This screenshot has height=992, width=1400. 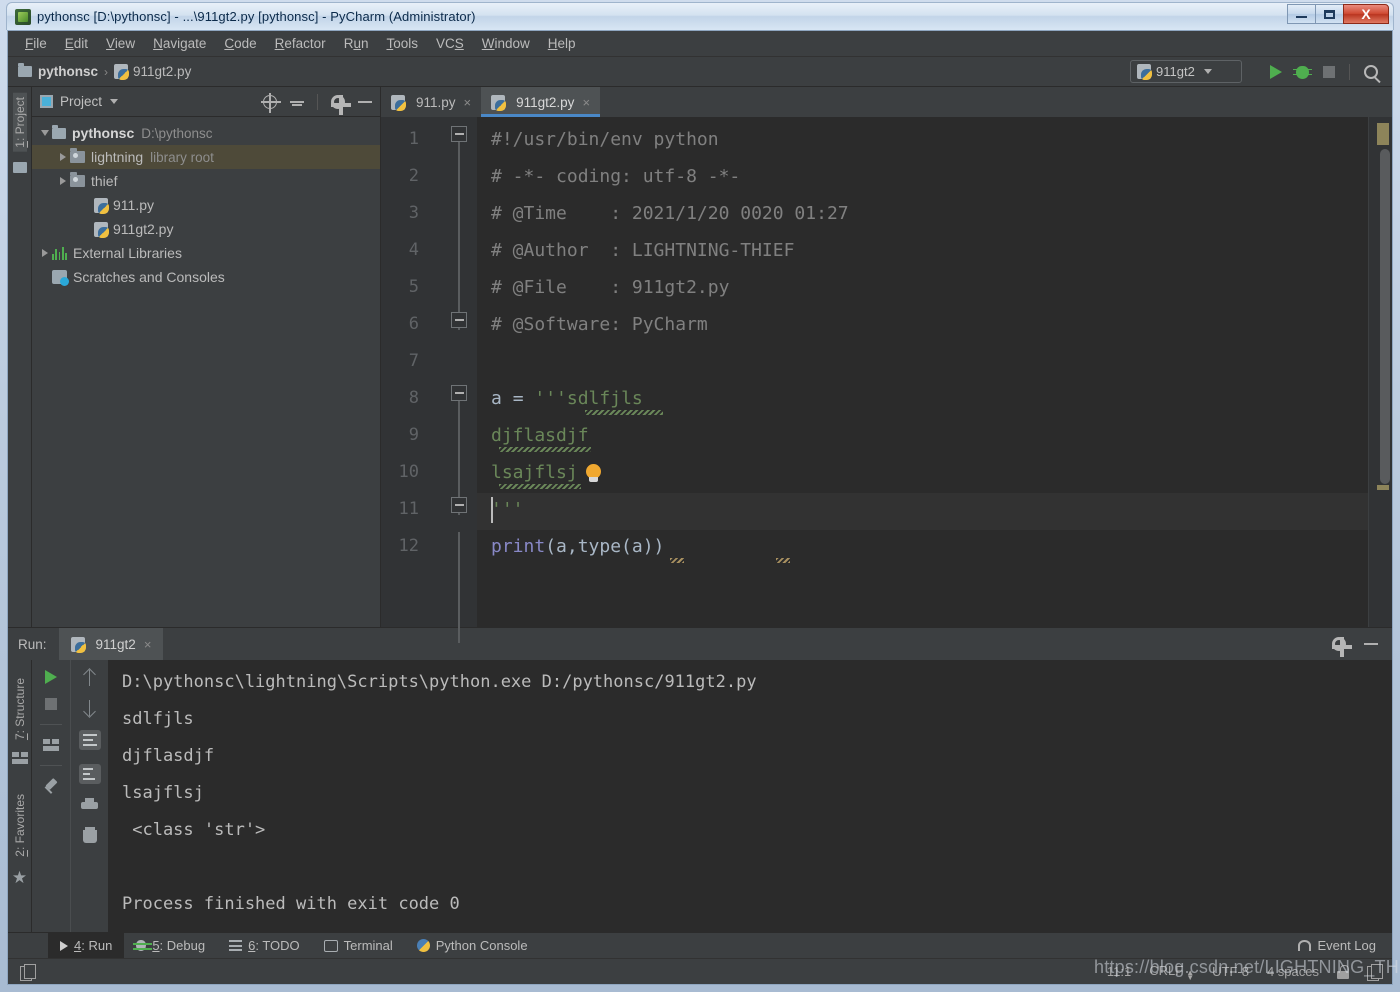 I want to click on toolwindow-run: 4: Run, so click(x=86, y=945).